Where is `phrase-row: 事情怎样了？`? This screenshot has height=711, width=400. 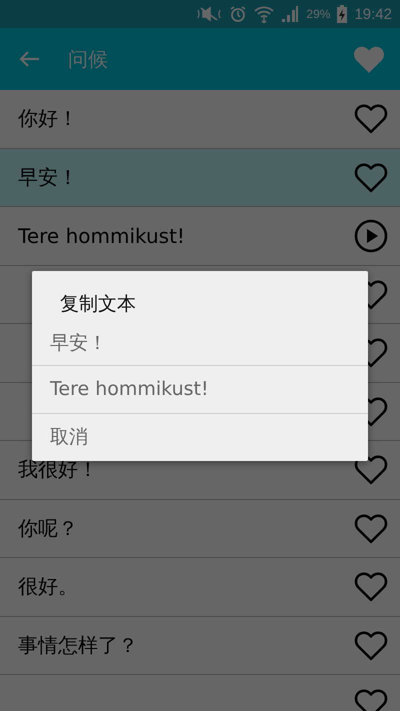
phrase-row: 事情怎样了？ is located at coordinates (200, 645).